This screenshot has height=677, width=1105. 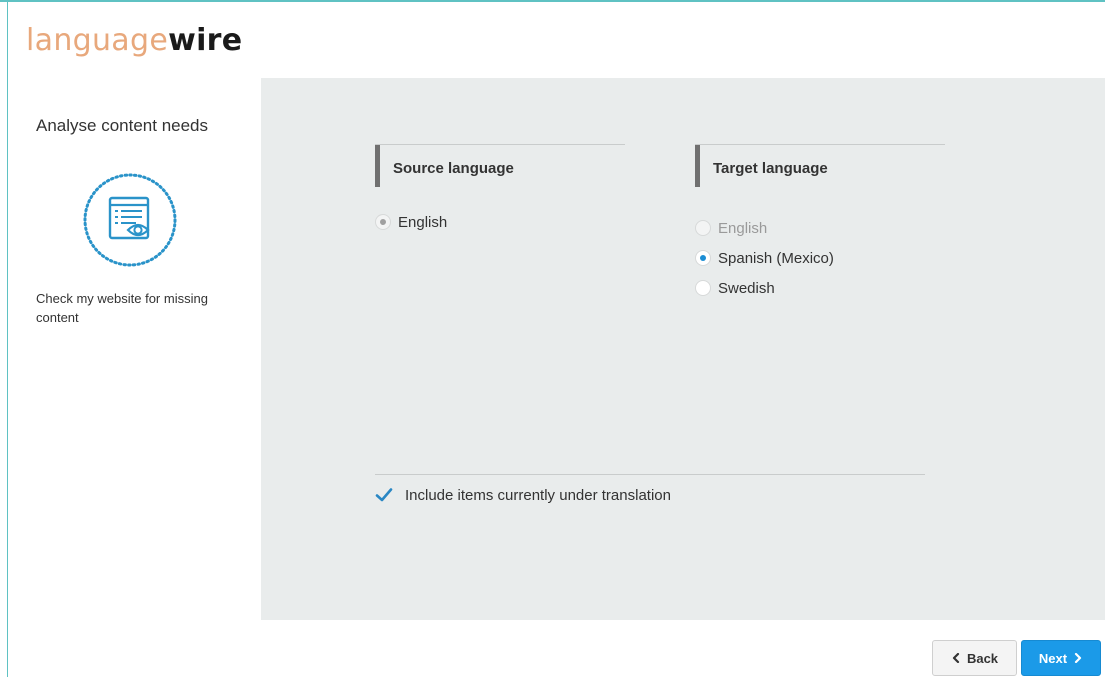 I want to click on include-checkbox, so click(x=384, y=495).